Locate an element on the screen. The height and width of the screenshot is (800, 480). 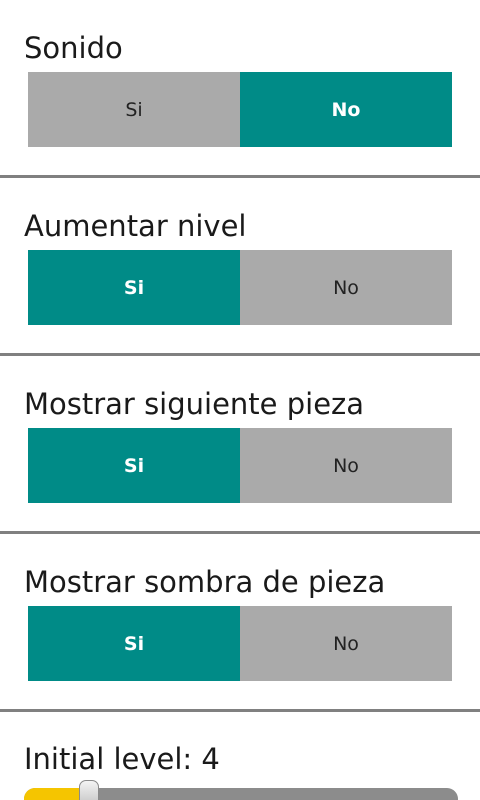
show-piece-shadow-yes-option: Si is located at coordinates (134, 643).